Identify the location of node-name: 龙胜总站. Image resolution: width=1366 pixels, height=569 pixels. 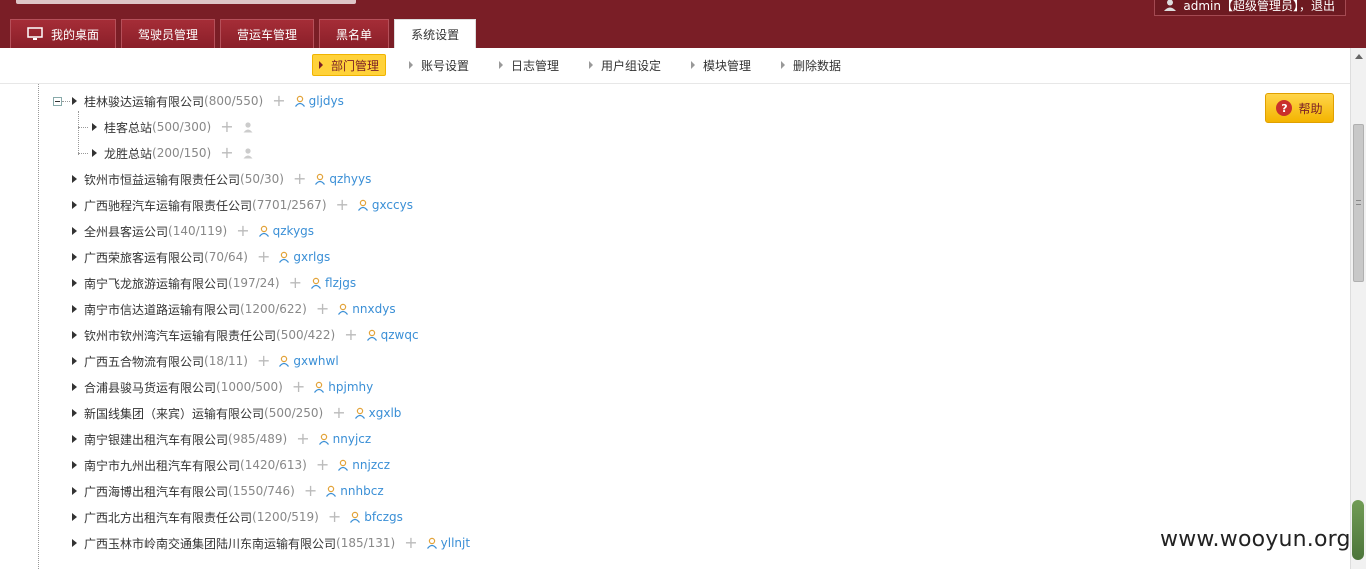
(128, 153).